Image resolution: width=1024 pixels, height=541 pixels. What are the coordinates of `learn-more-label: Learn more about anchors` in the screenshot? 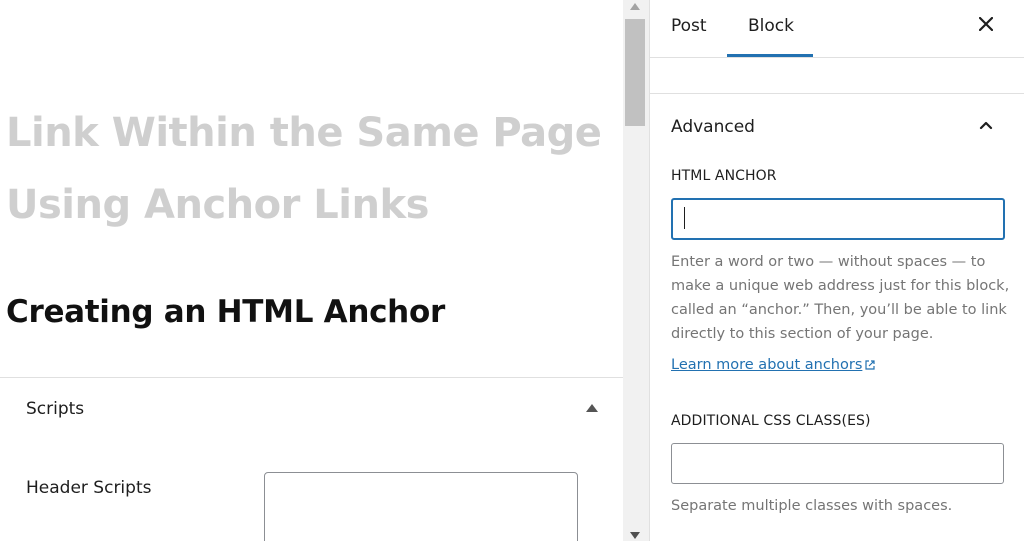 It's located at (767, 365).